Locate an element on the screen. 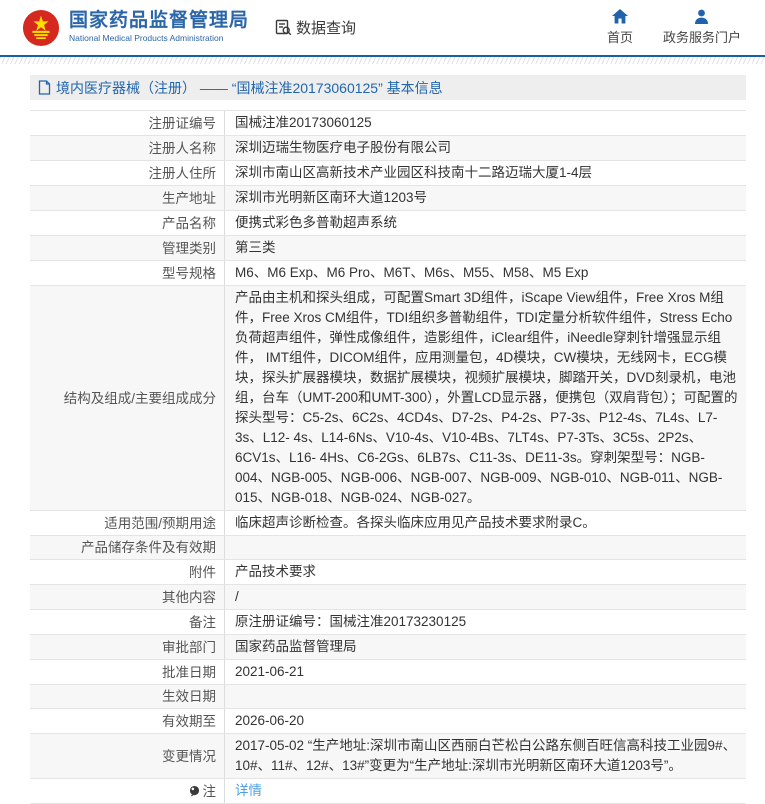  row-label: 其他内容 is located at coordinates (127, 597).